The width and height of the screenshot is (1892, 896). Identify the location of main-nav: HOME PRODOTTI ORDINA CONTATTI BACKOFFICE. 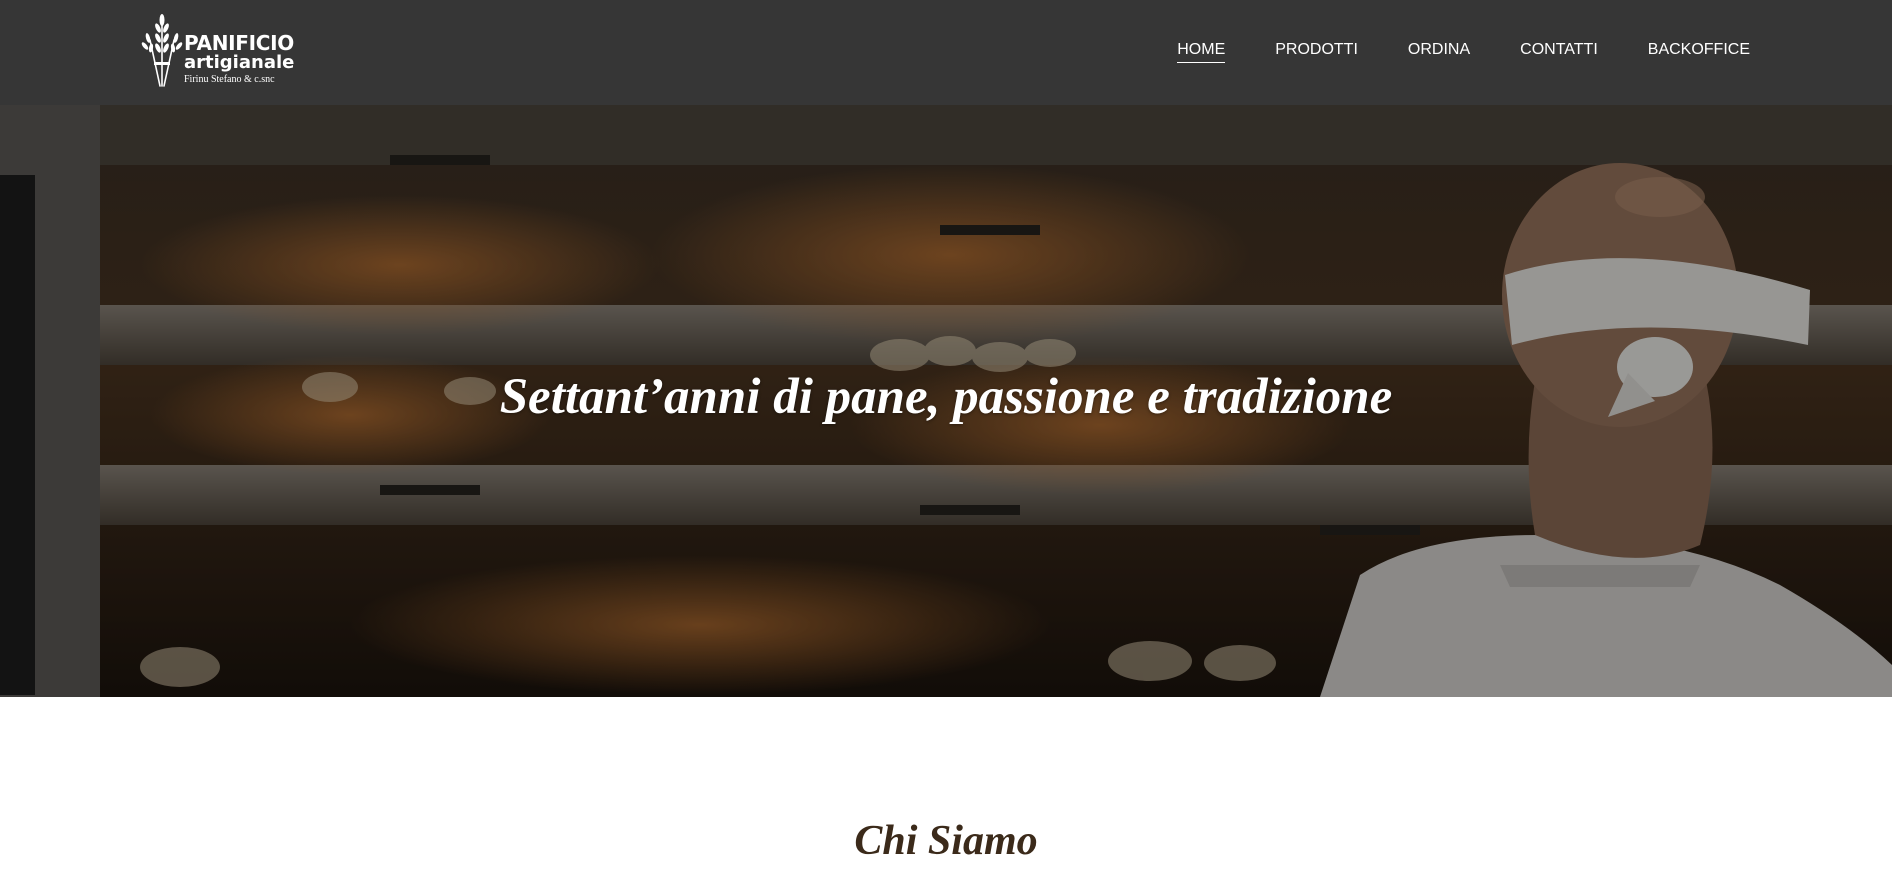
(1438, 51).